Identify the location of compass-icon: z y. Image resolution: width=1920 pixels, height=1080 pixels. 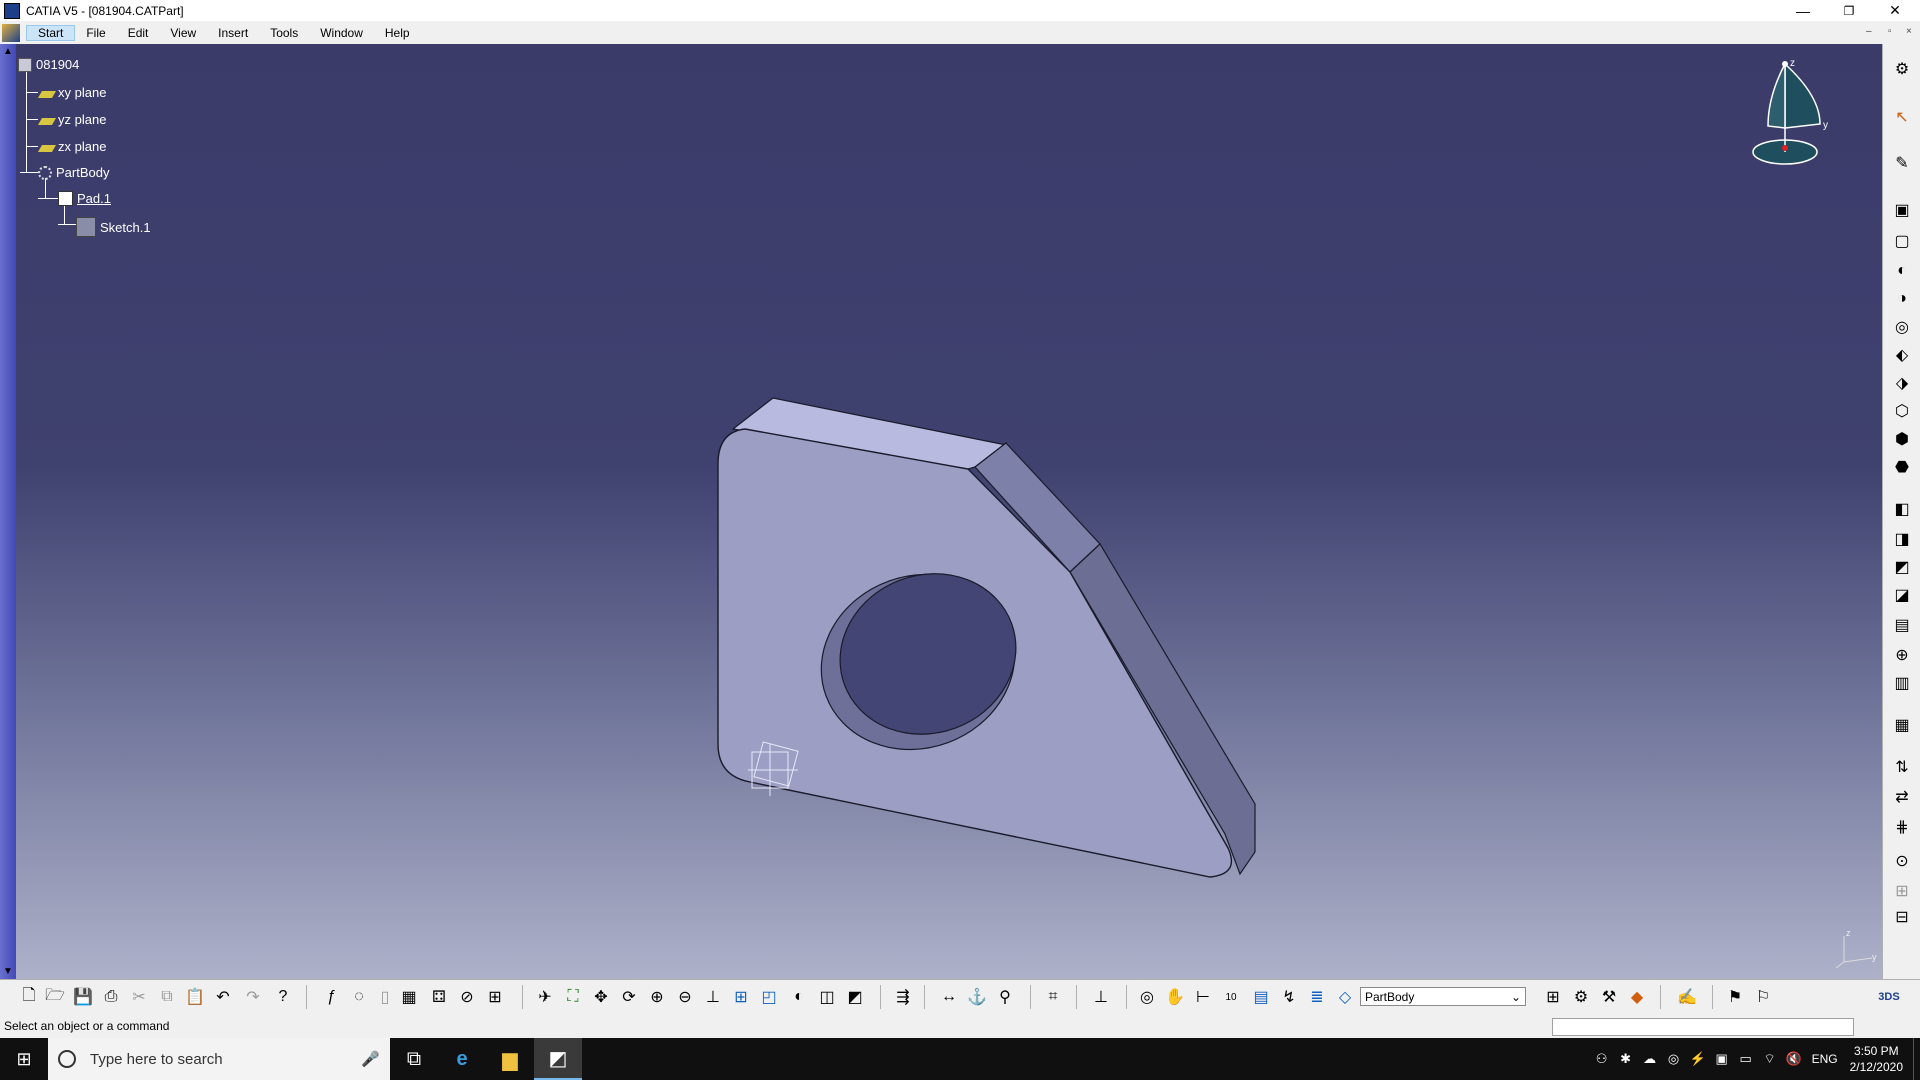
(1785, 111).